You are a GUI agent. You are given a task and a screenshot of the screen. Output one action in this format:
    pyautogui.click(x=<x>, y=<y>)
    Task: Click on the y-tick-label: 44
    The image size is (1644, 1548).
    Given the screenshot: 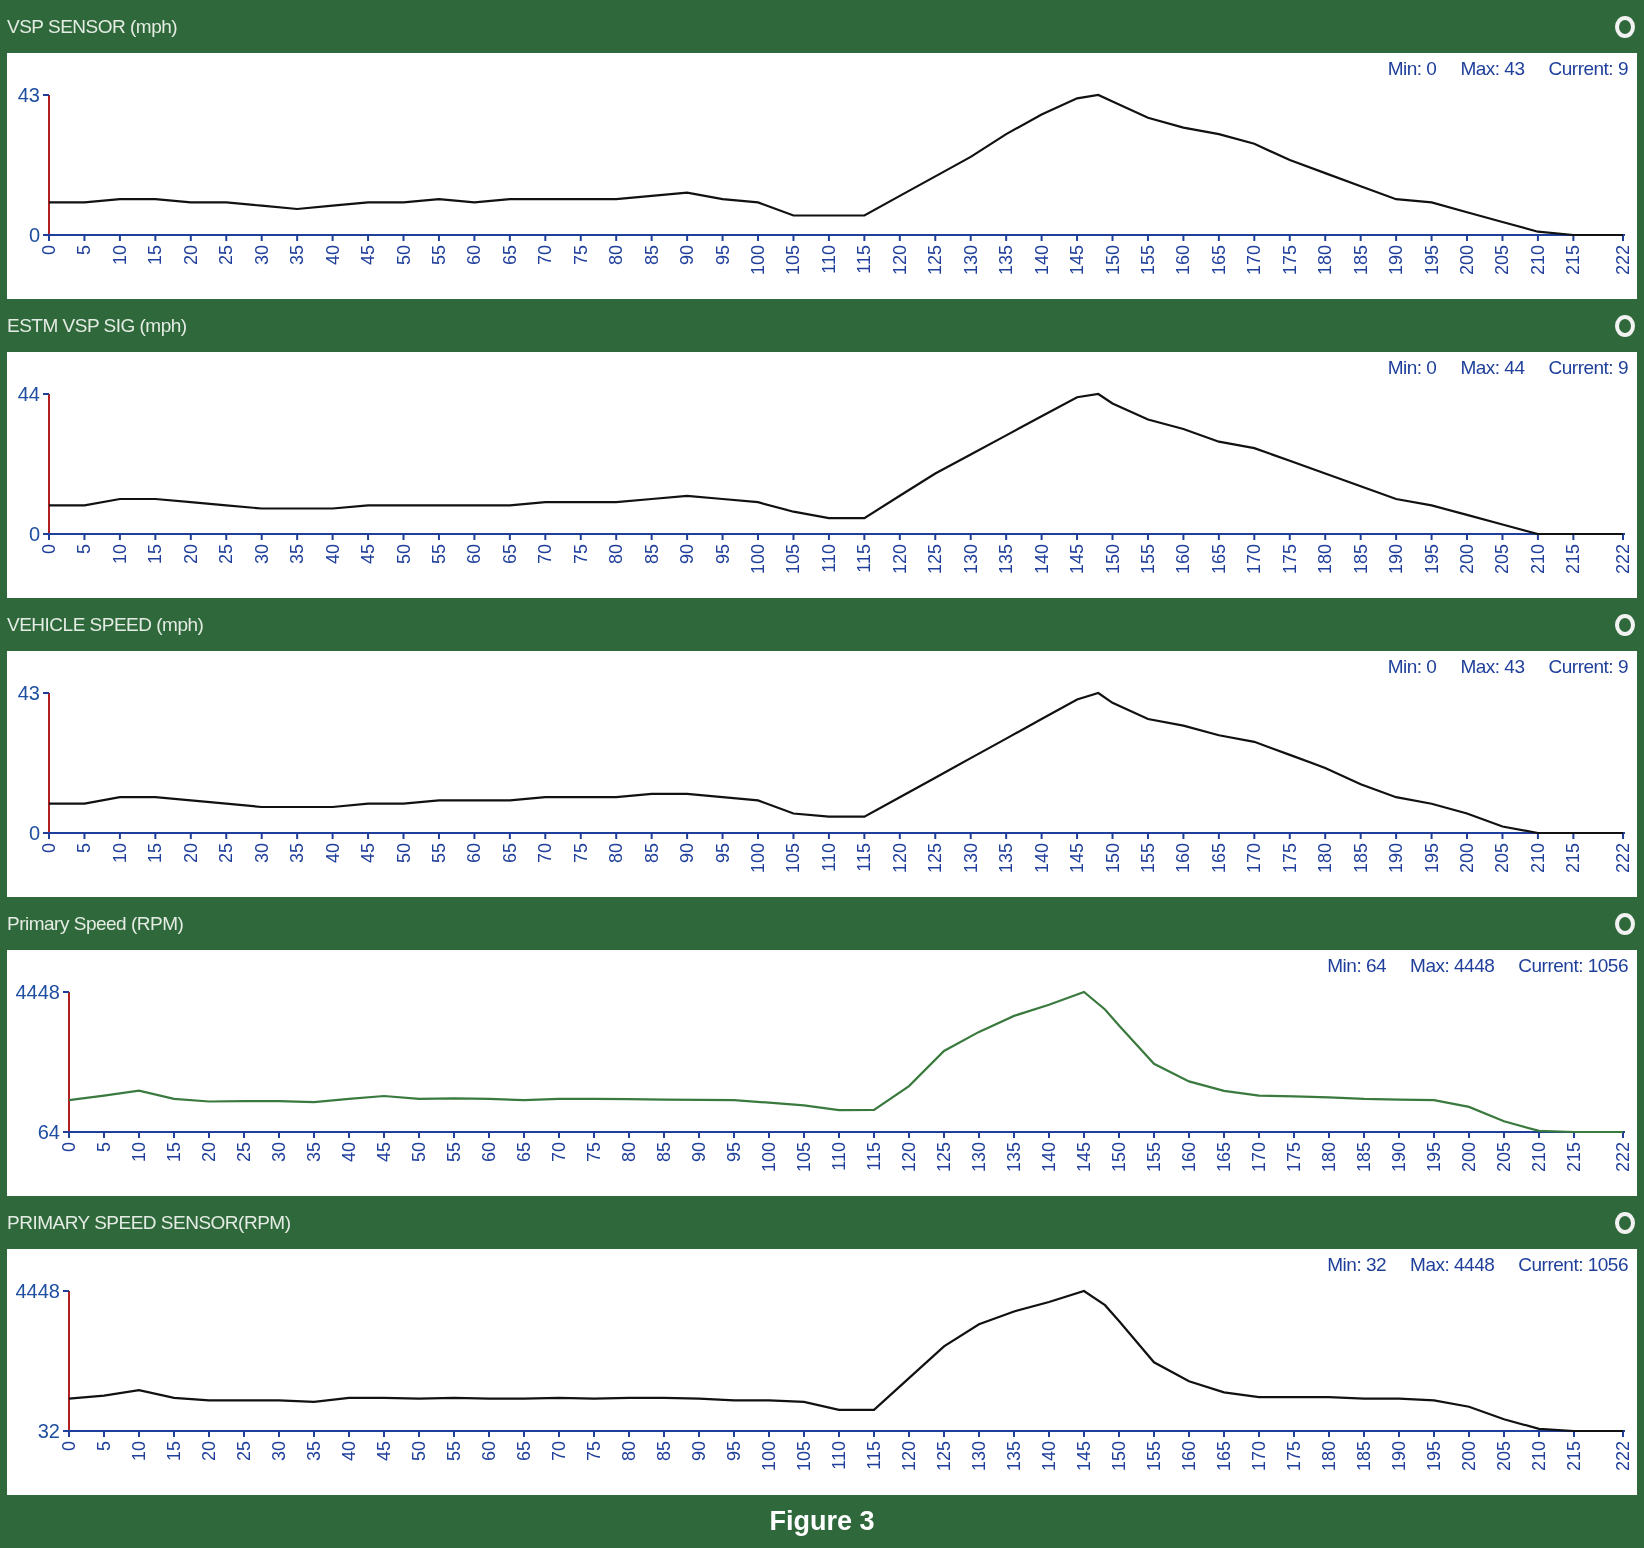 What is the action you would take?
    pyautogui.click(x=28, y=394)
    